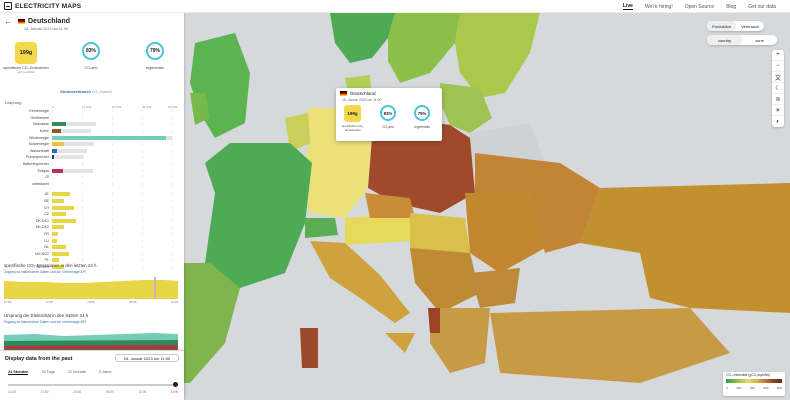 The height and width of the screenshot is (400, 790). What do you see at coordinates (627, 6) in the screenshot?
I see `nav-live: Live` at bounding box center [627, 6].